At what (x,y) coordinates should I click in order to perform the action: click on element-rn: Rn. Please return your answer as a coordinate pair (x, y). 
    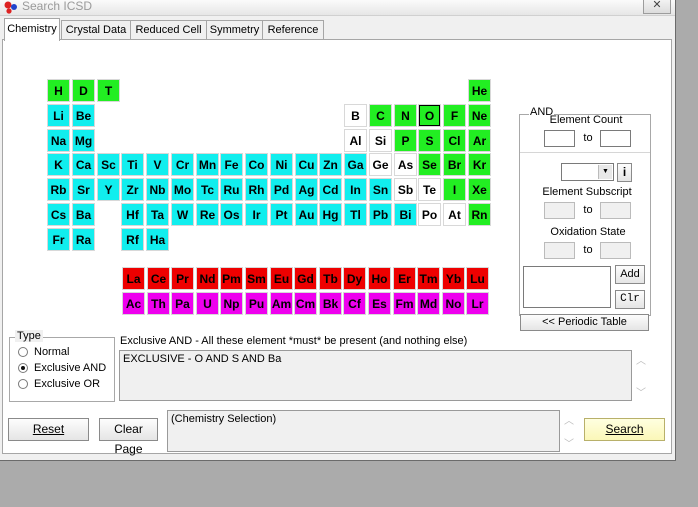
    Looking at the image, I should click on (479, 214).